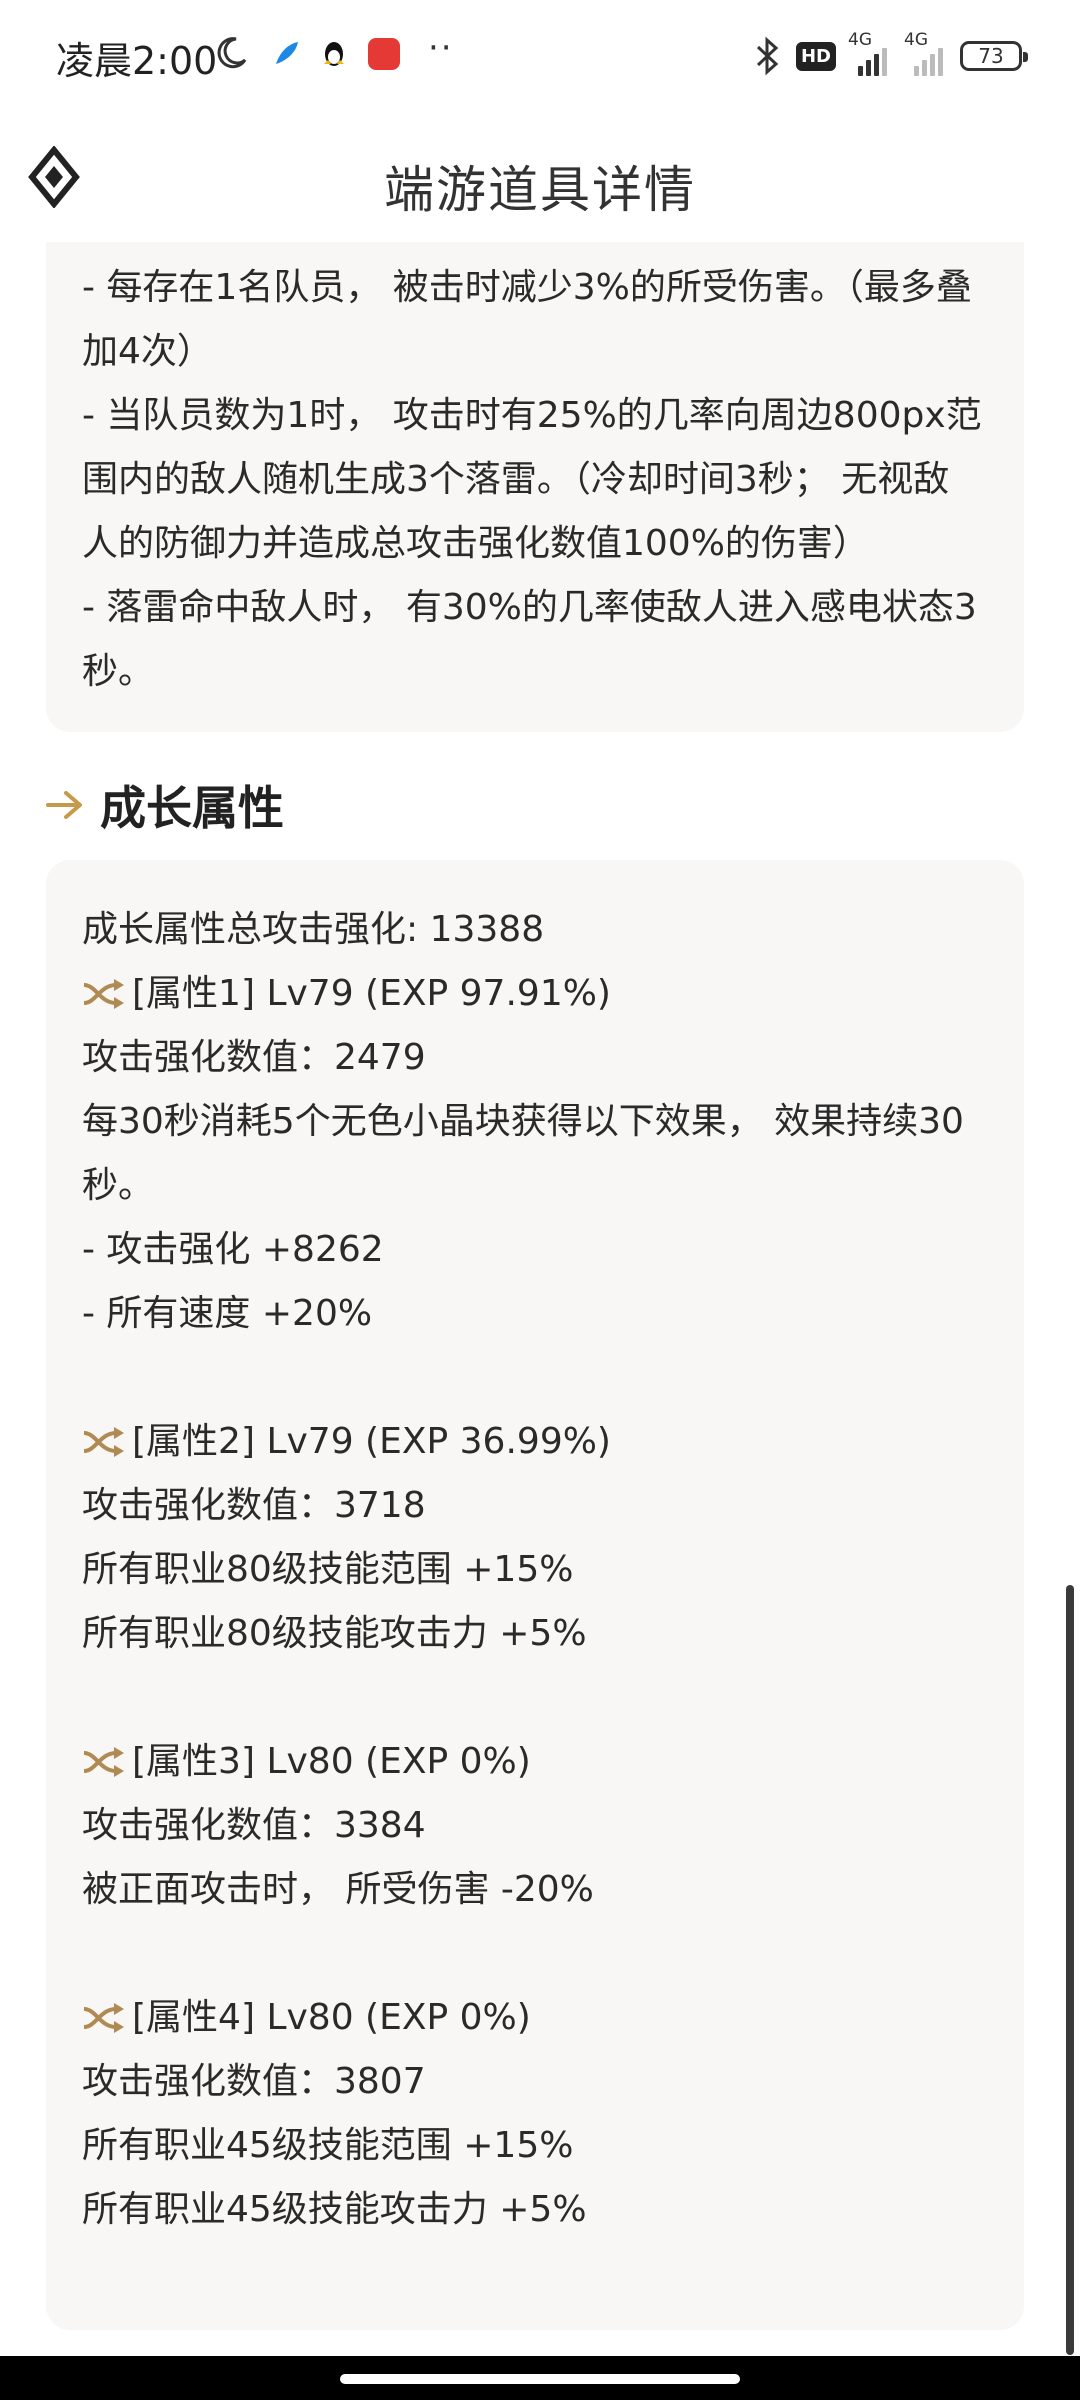 The height and width of the screenshot is (2400, 1080). I want to click on status-time: 凌晨2:00, so click(137, 61).